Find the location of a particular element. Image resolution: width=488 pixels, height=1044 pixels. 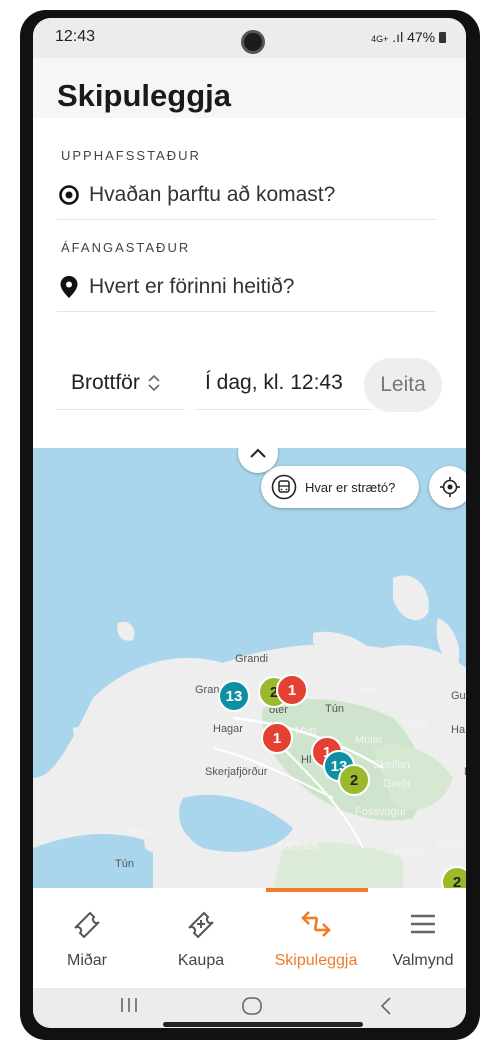

map-label-hjallar: Hjallar is located at coordinates (411, 852).